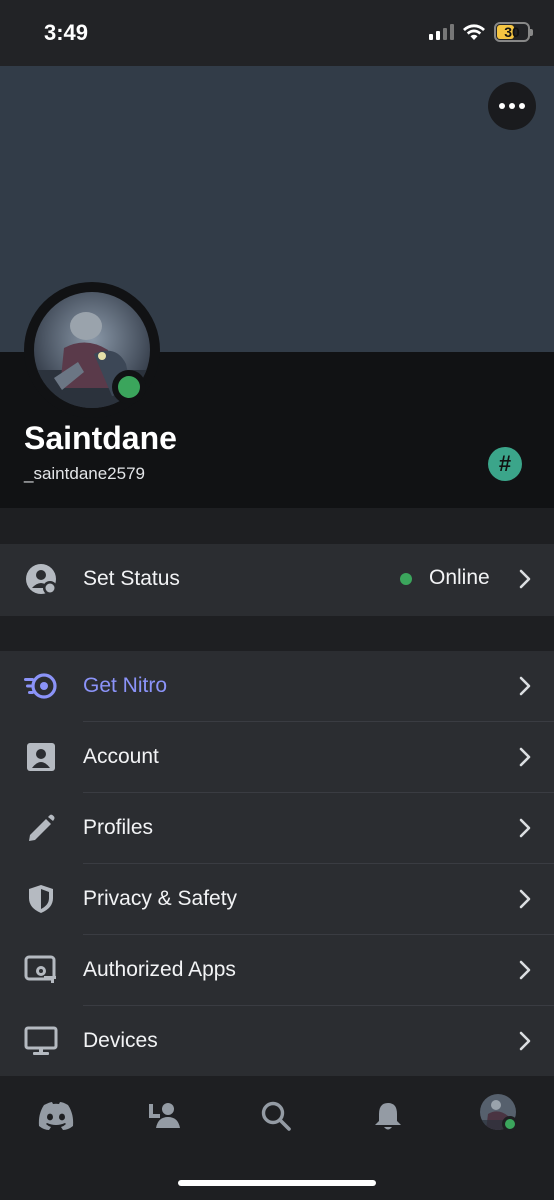 The width and height of the screenshot is (554, 1200). Describe the element at coordinates (277, 33) in the screenshot. I see `status-bar: 3:49 30` at that location.